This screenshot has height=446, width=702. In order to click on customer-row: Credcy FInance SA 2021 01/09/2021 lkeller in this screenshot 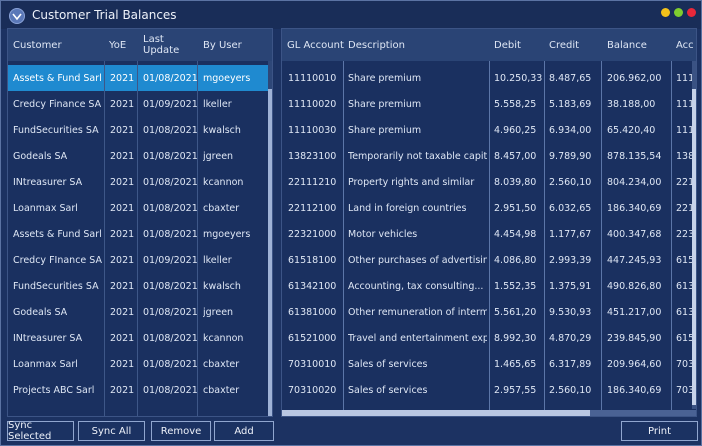, I will do `click(138, 260)`.